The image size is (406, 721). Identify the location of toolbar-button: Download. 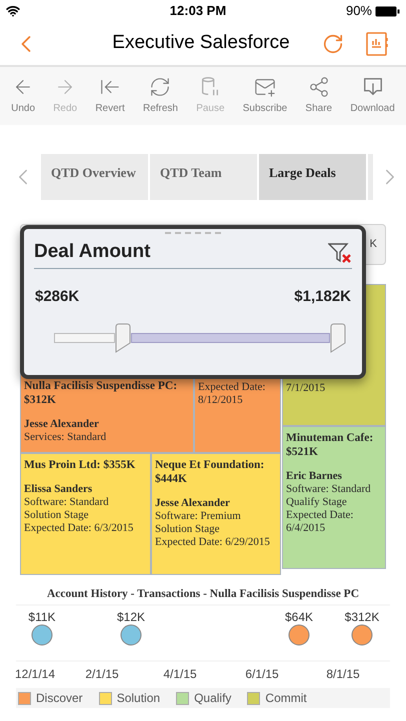
(372, 96).